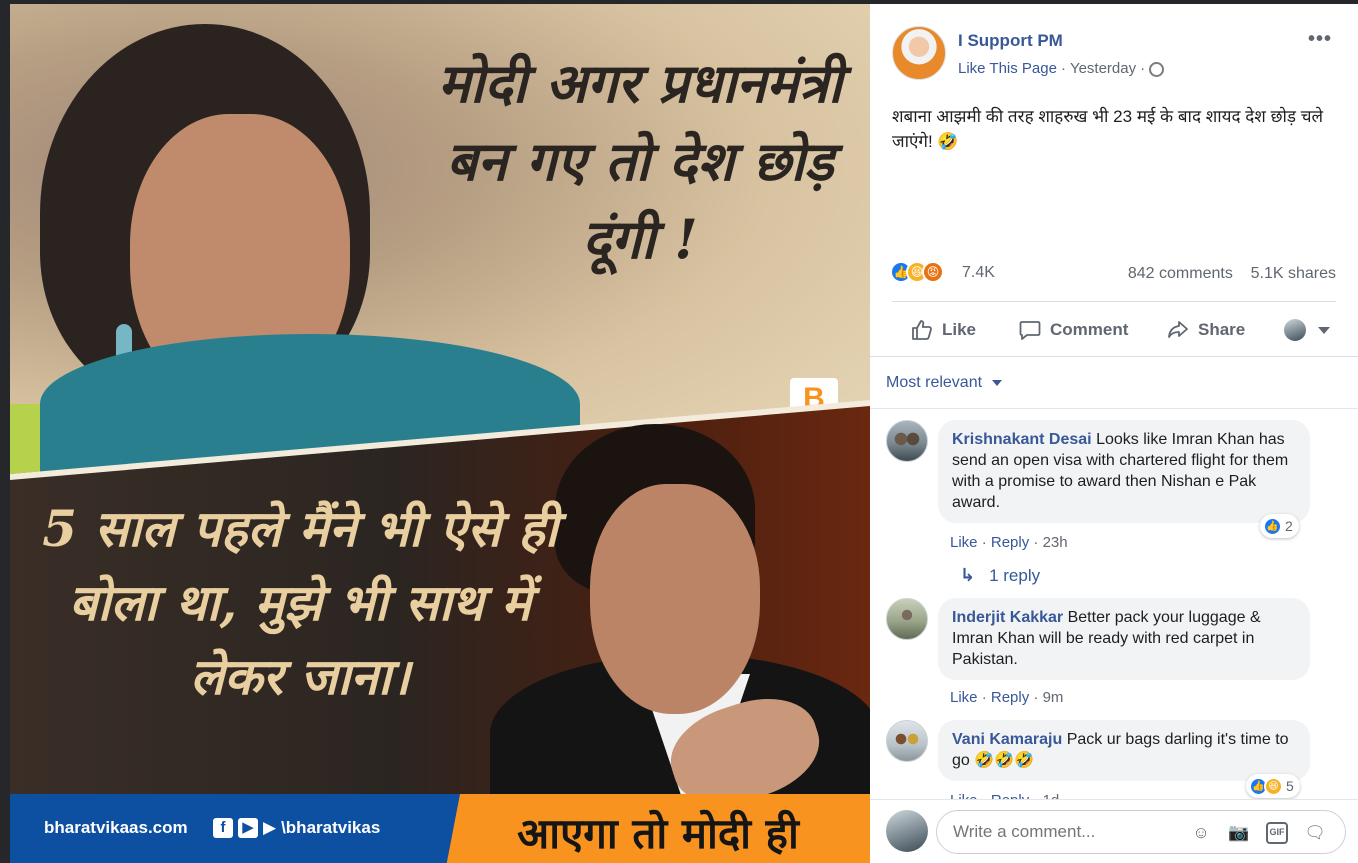  What do you see at coordinates (1015, 575) in the screenshot?
I see `replies-count: 1 reply` at bounding box center [1015, 575].